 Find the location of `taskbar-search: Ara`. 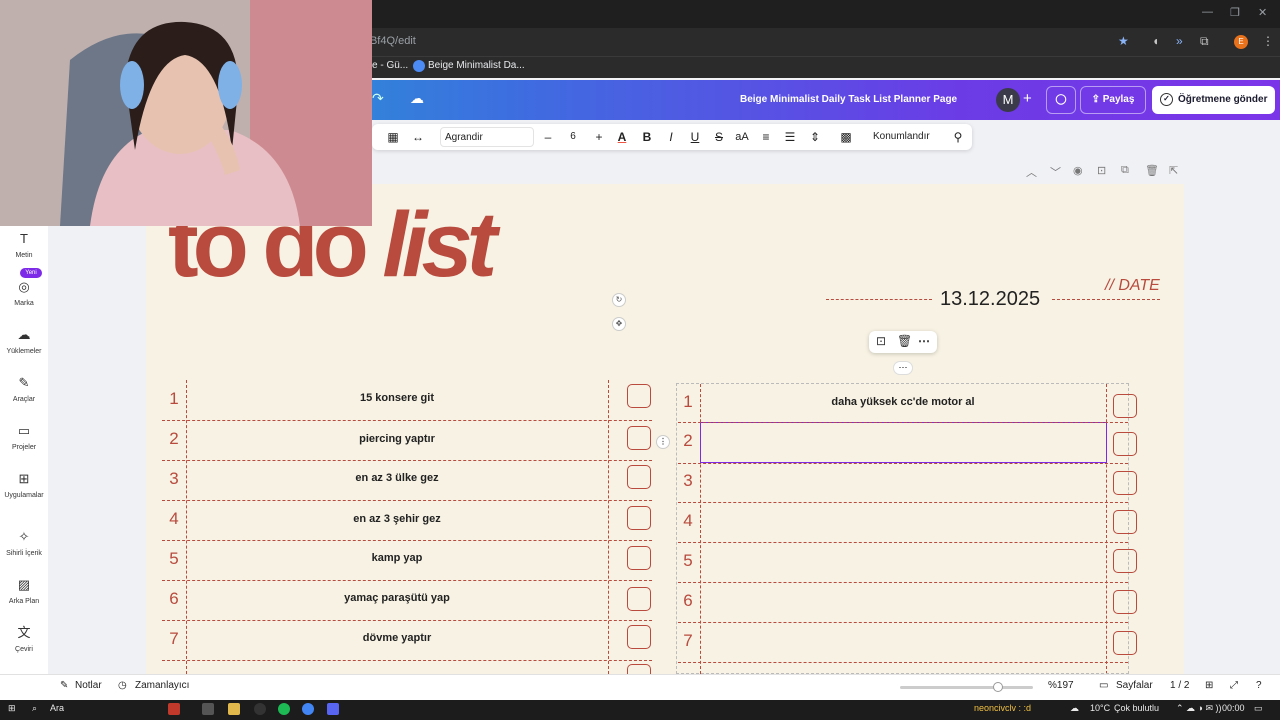

taskbar-search: Ara is located at coordinates (57, 708).